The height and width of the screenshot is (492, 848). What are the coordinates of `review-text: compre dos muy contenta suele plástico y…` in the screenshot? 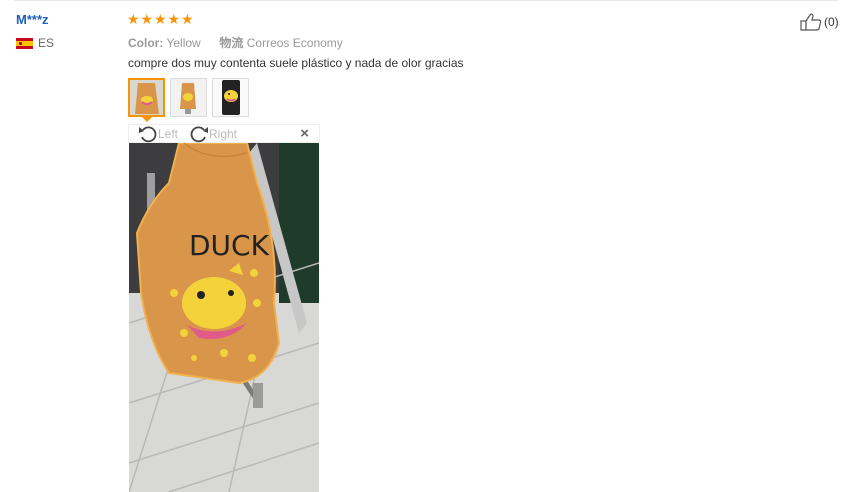 It's located at (296, 63).